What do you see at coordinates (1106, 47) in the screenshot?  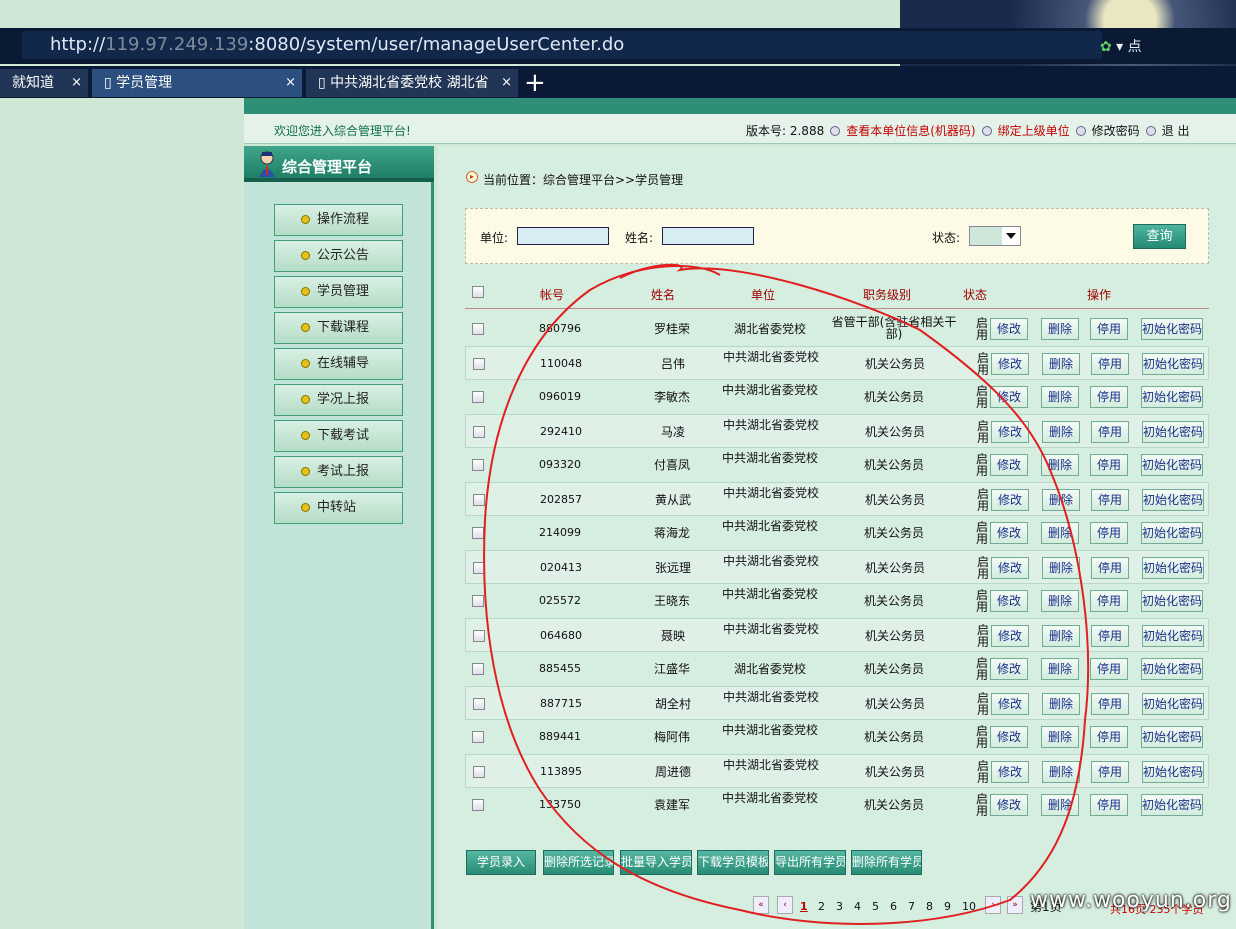 I see `refresh-icon: ✿` at bounding box center [1106, 47].